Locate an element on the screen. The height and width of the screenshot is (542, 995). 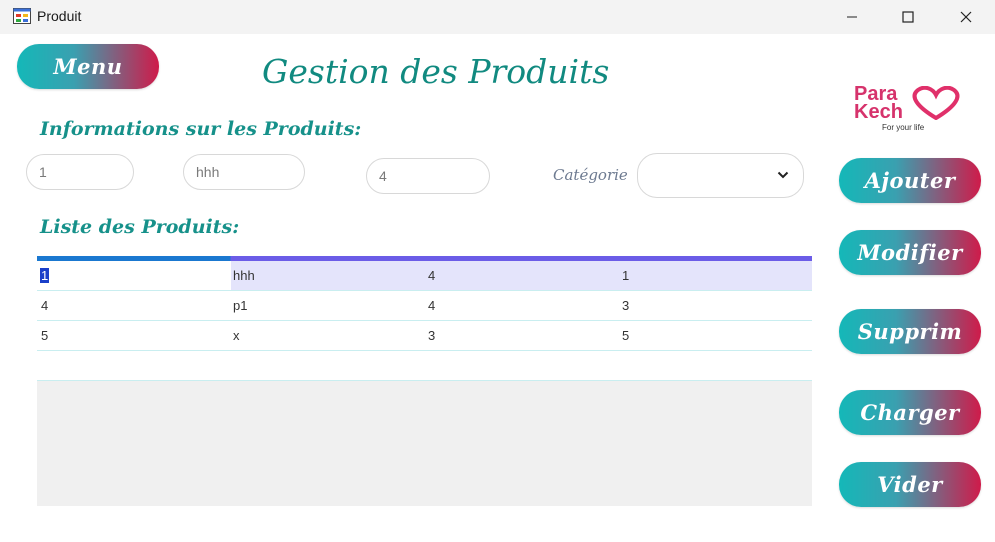
info-section-title: Informations sur les Produits: is located at coordinates (201, 129).